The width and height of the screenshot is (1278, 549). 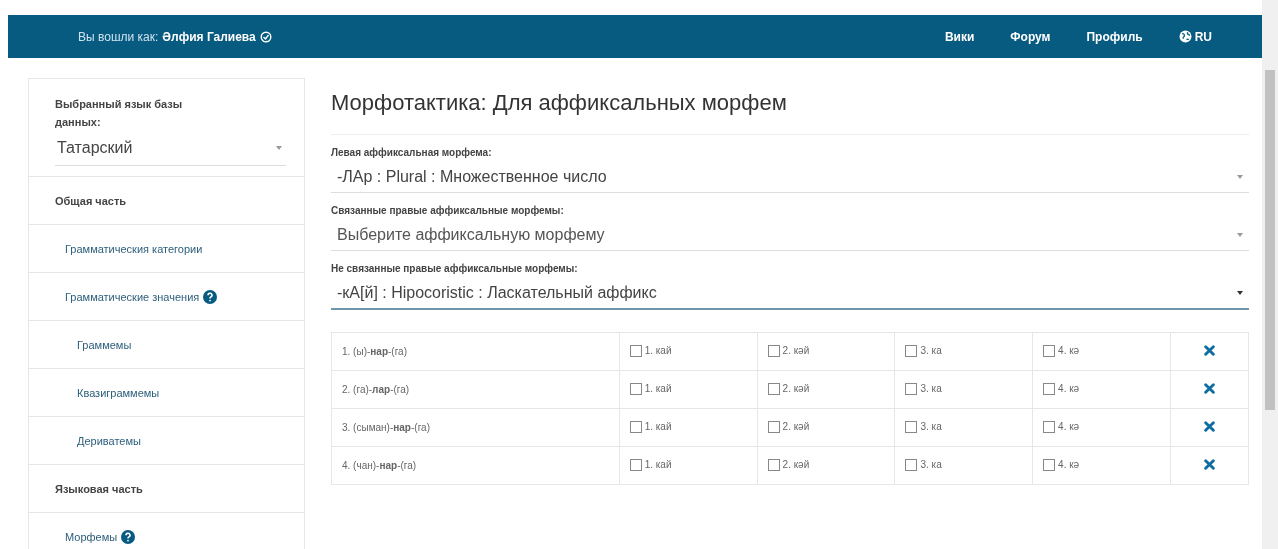 I want to click on sidebar-item: Граммемы, so click(x=104, y=344).